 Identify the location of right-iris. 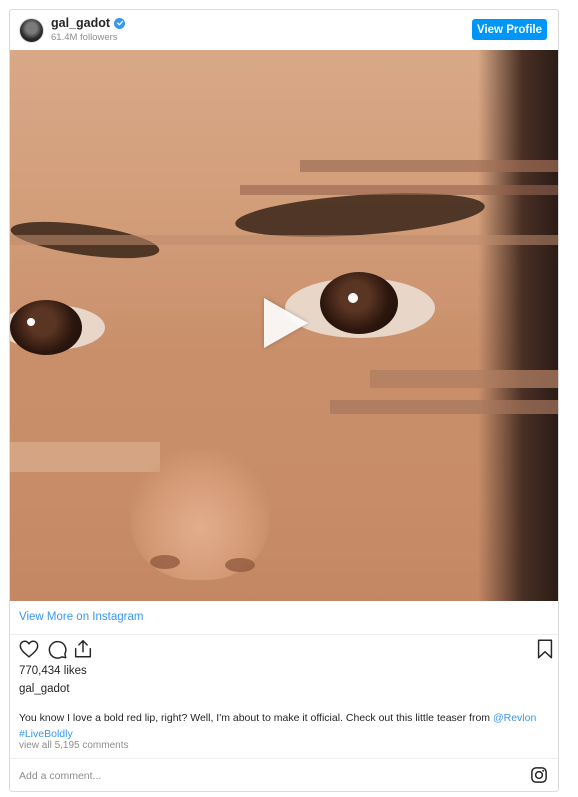
(359, 303).